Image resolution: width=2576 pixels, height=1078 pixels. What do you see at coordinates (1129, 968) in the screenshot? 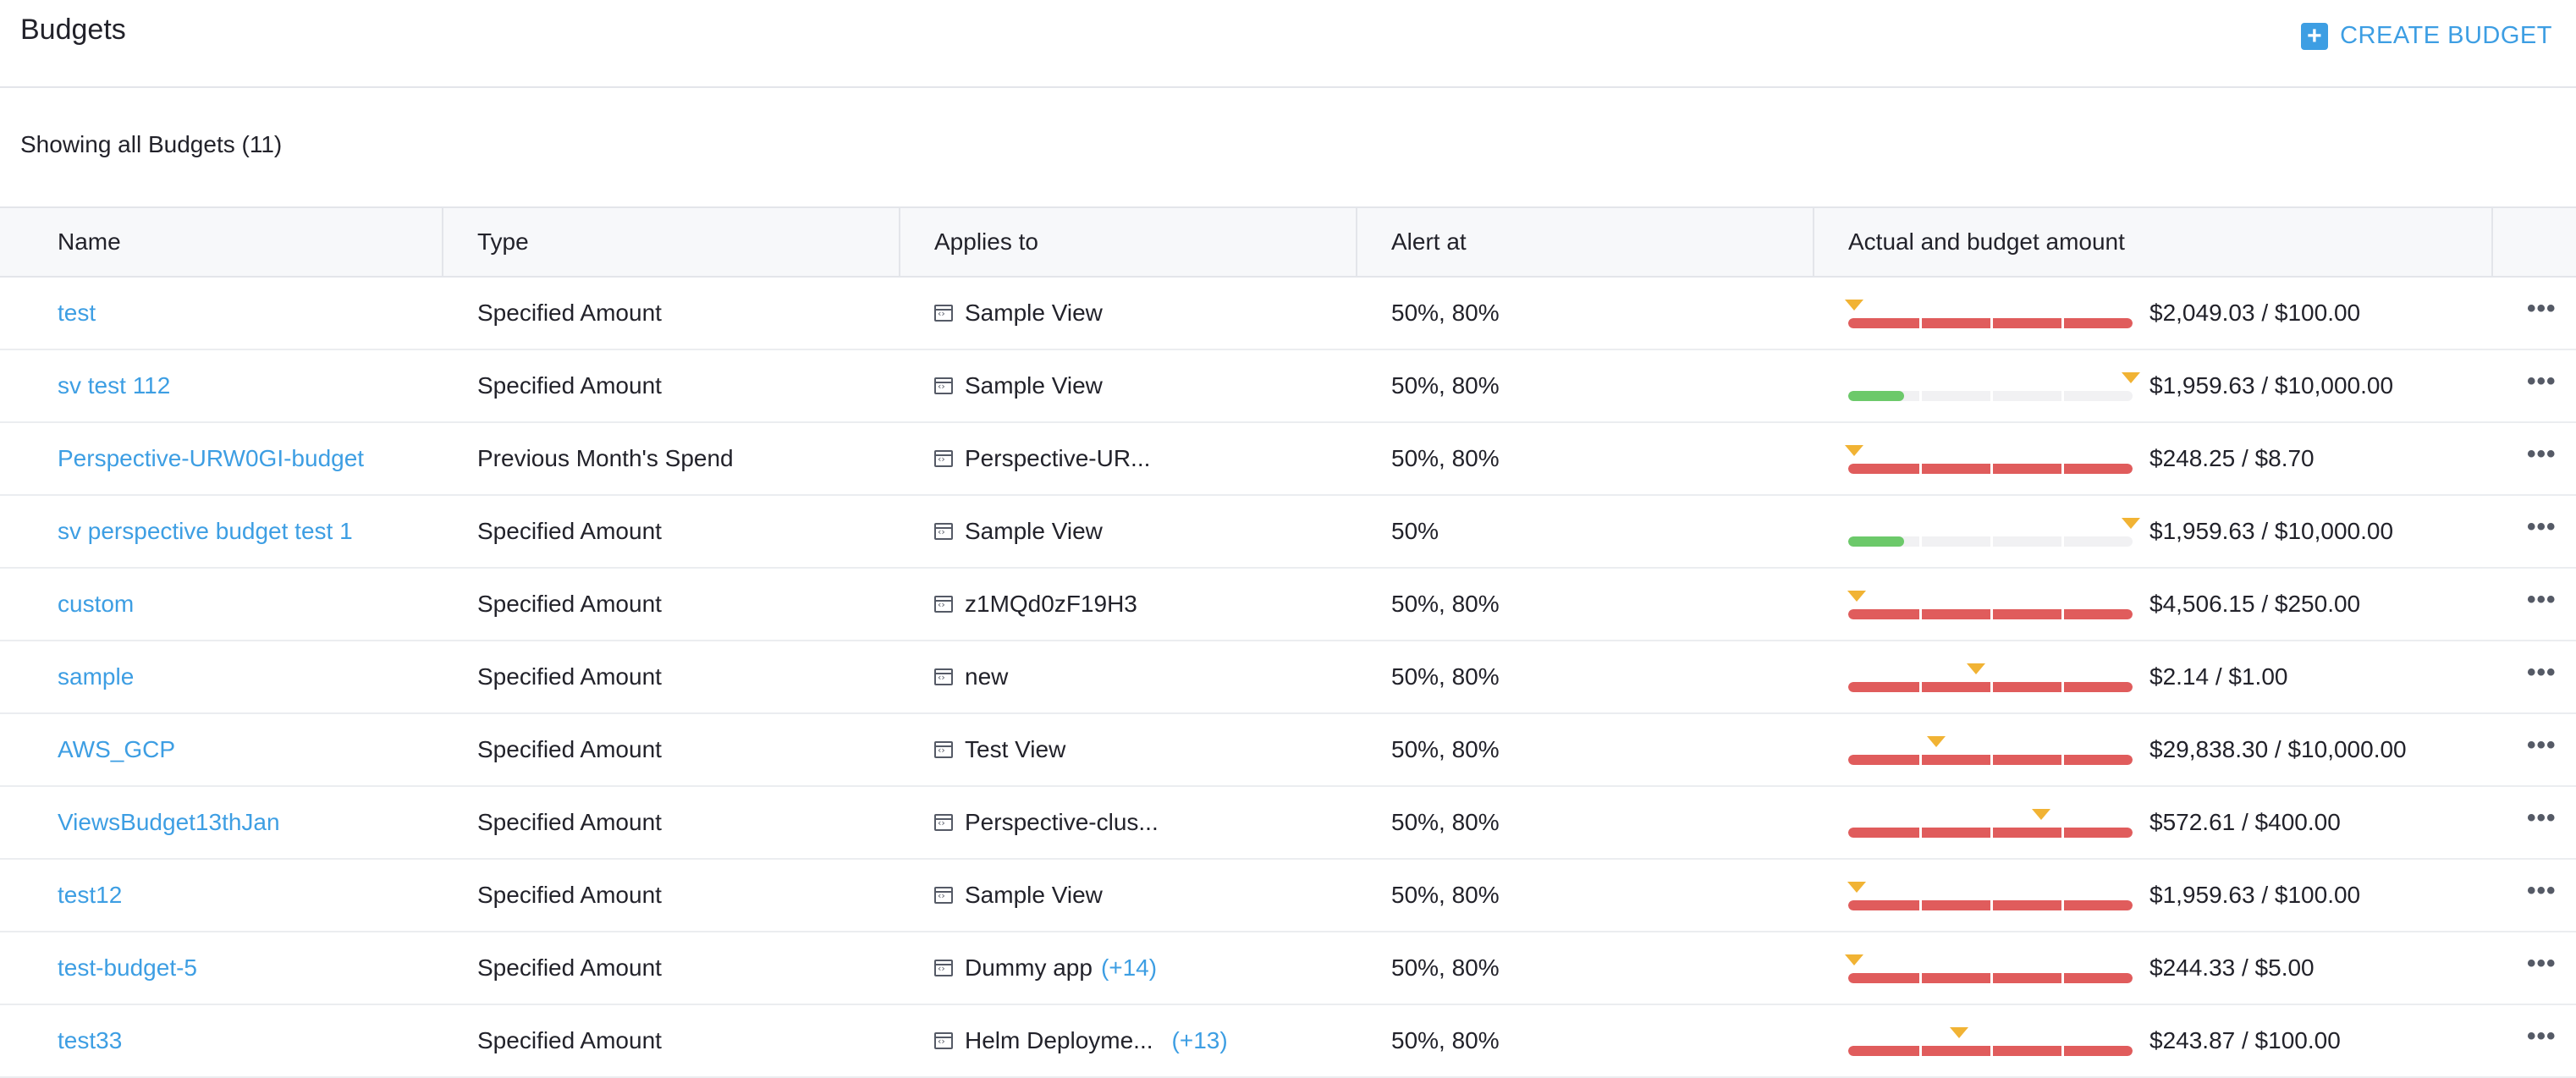
I see `applies-to-more-link: (+14)` at bounding box center [1129, 968].